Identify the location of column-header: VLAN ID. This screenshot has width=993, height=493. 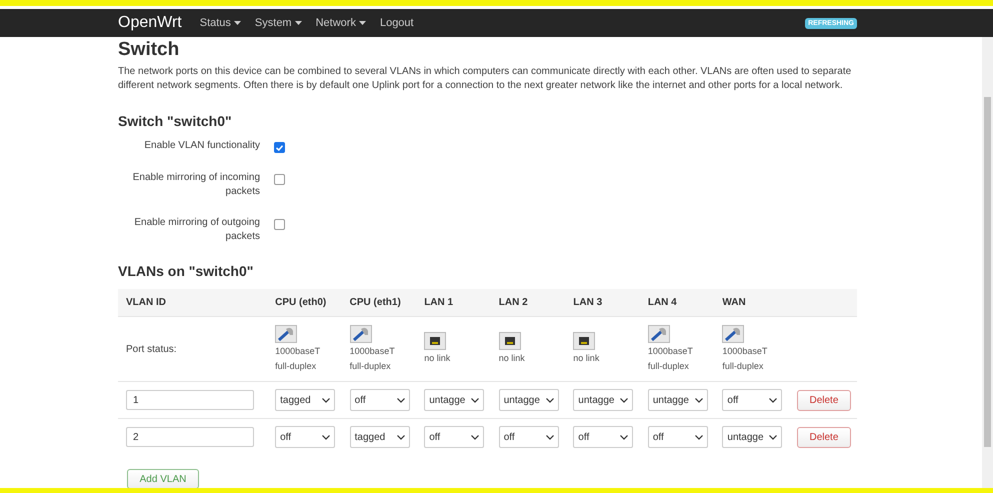
(193, 302).